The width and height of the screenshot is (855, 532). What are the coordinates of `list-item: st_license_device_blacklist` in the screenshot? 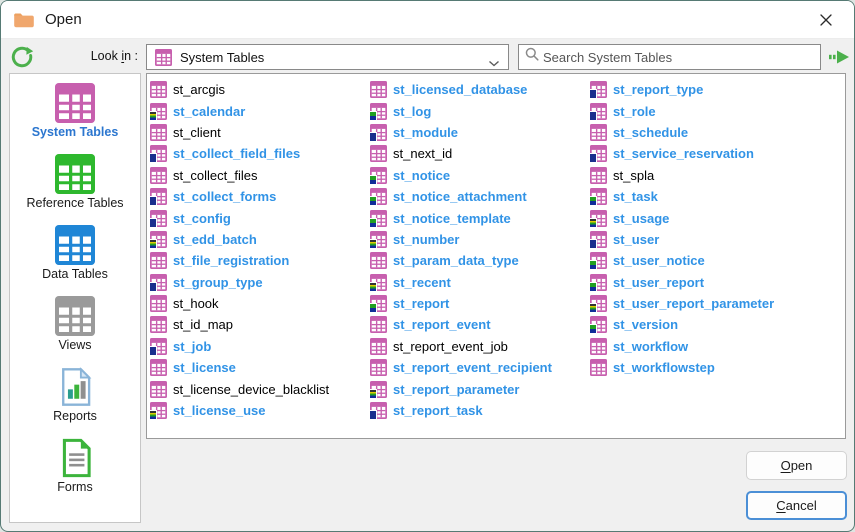 It's located at (260, 388).